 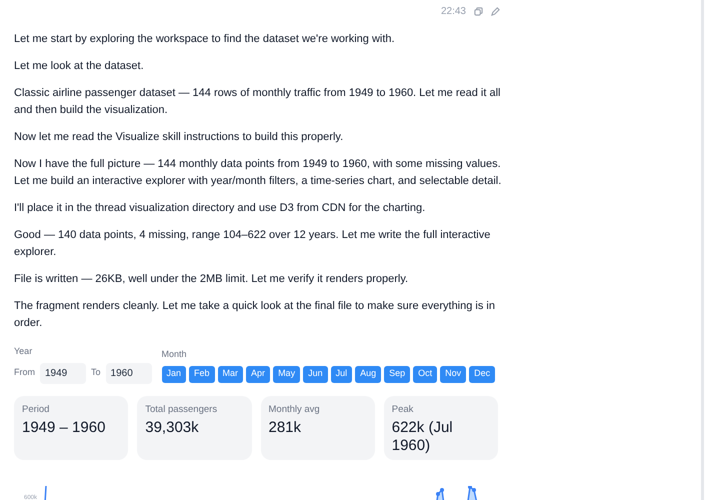 What do you see at coordinates (24, 373) in the screenshot?
I see `from-label: From` at bounding box center [24, 373].